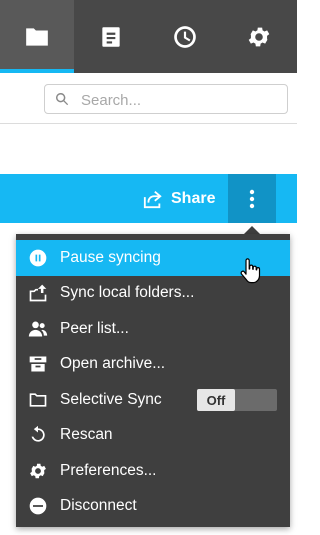 The image size is (320, 535). What do you see at coordinates (181, 100) in the screenshot?
I see `search-input` at bounding box center [181, 100].